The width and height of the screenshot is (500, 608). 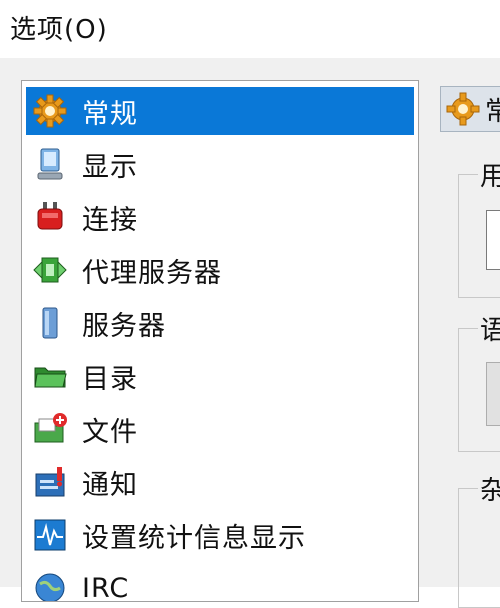 I want to click on notification-icon, so click(x=50, y=482).